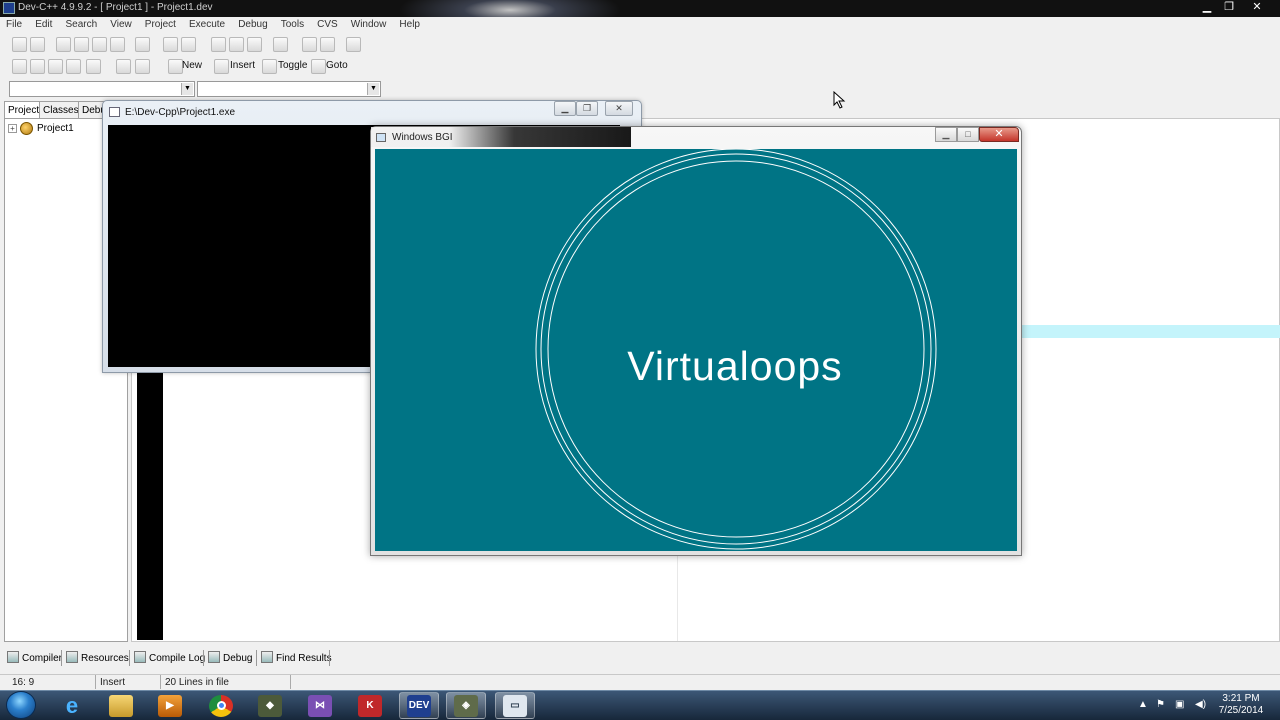  Describe the element at coordinates (466, 705) in the screenshot. I see `taskbar-bgi: ◈` at that location.